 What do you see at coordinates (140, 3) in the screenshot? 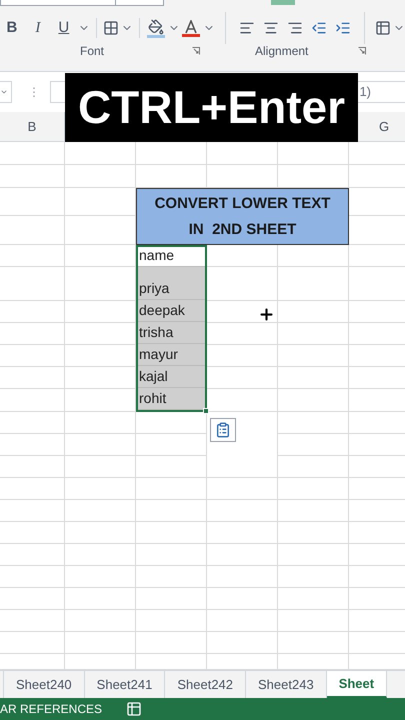
I see `font-size-field` at bounding box center [140, 3].